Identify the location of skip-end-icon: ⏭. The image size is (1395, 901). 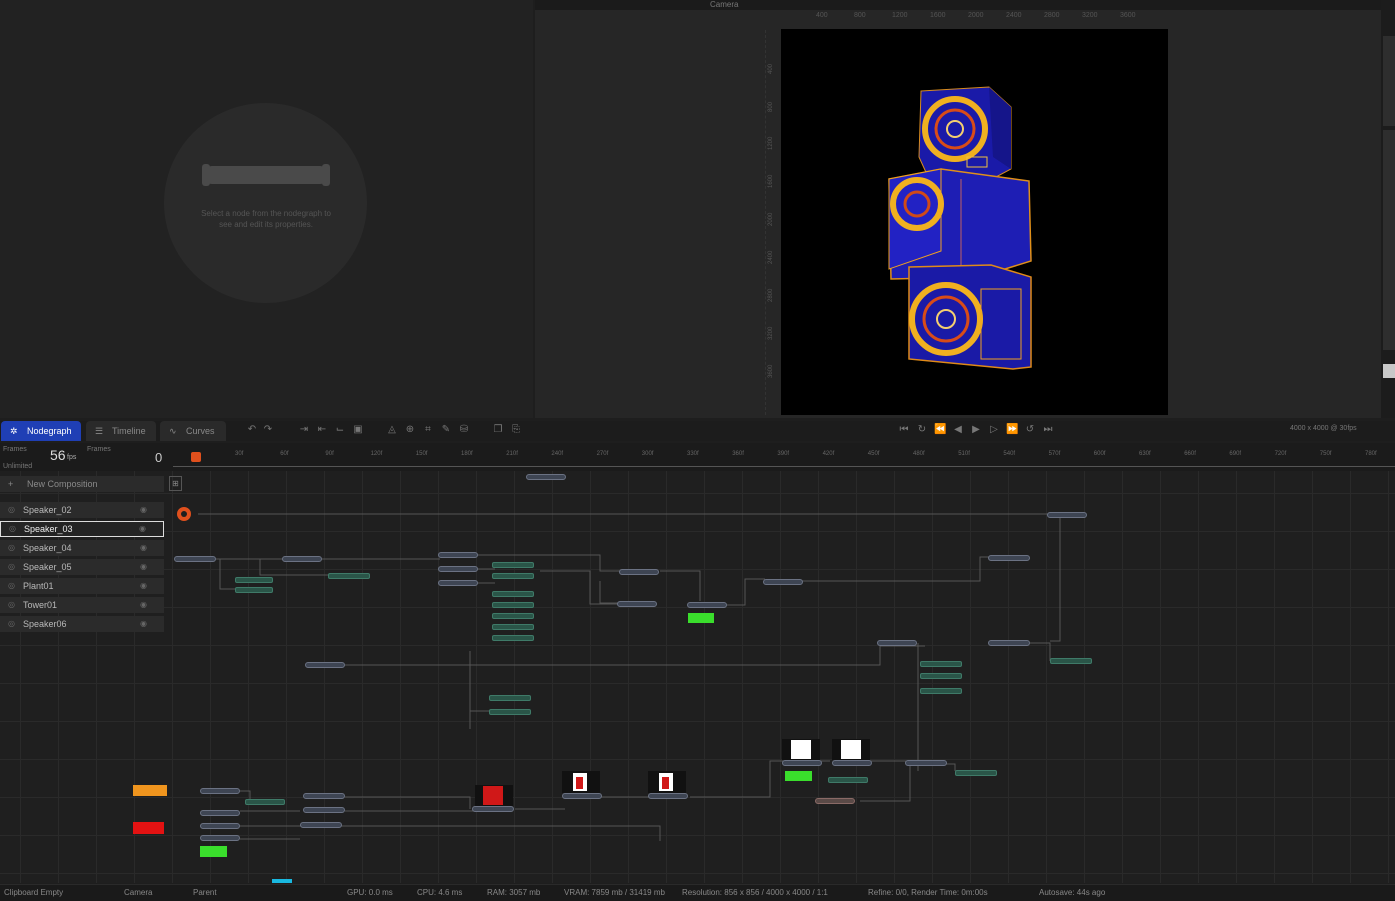
(1048, 430).